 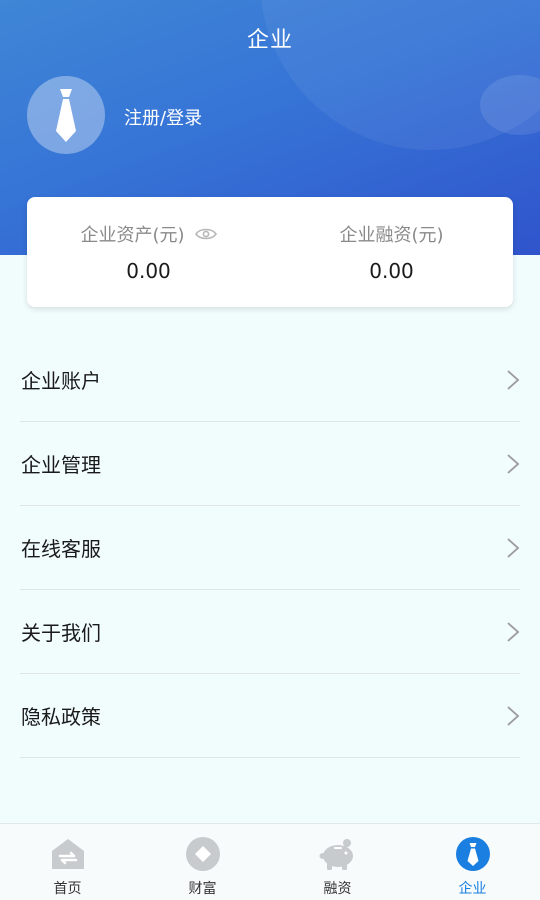 What do you see at coordinates (270, 716) in the screenshot?
I see `menu-item-privacy-policy: 隐私政策` at bounding box center [270, 716].